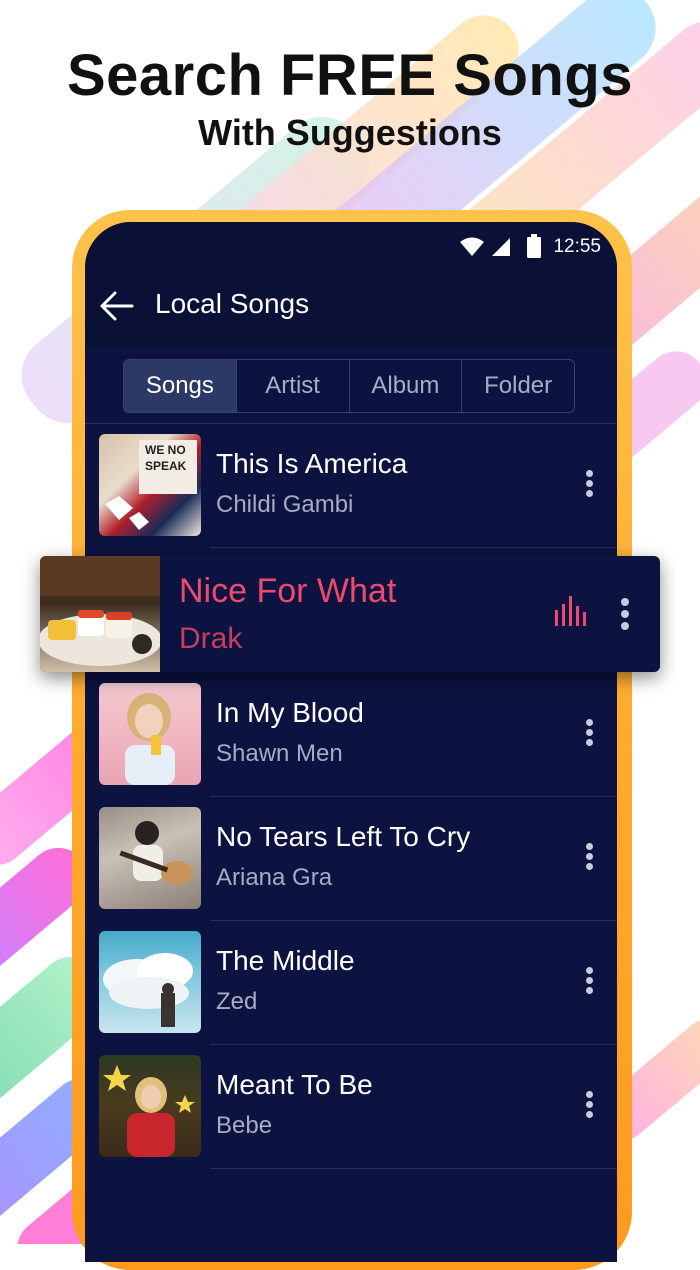 This screenshot has width=700, height=1270. Describe the element at coordinates (312, 463) in the screenshot. I see `song-title: This Is America` at that location.